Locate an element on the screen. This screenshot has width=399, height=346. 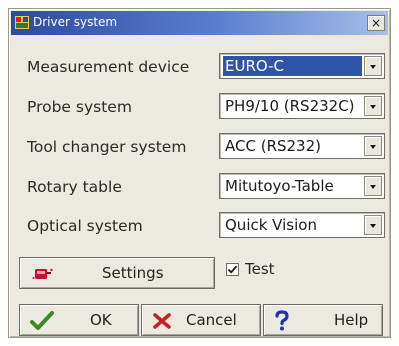
optical-system-value: Quick Vision is located at coordinates (271, 225).